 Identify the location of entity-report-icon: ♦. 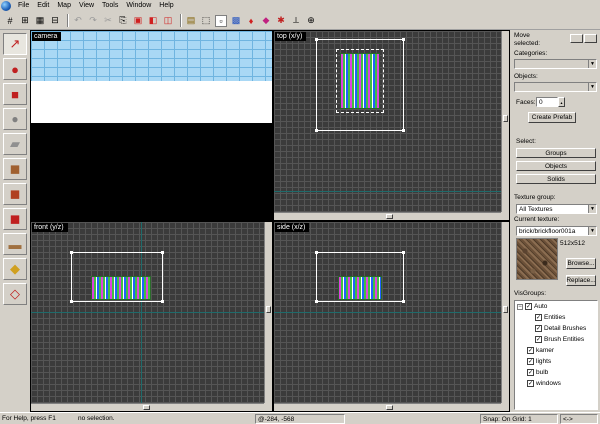
(251, 21).